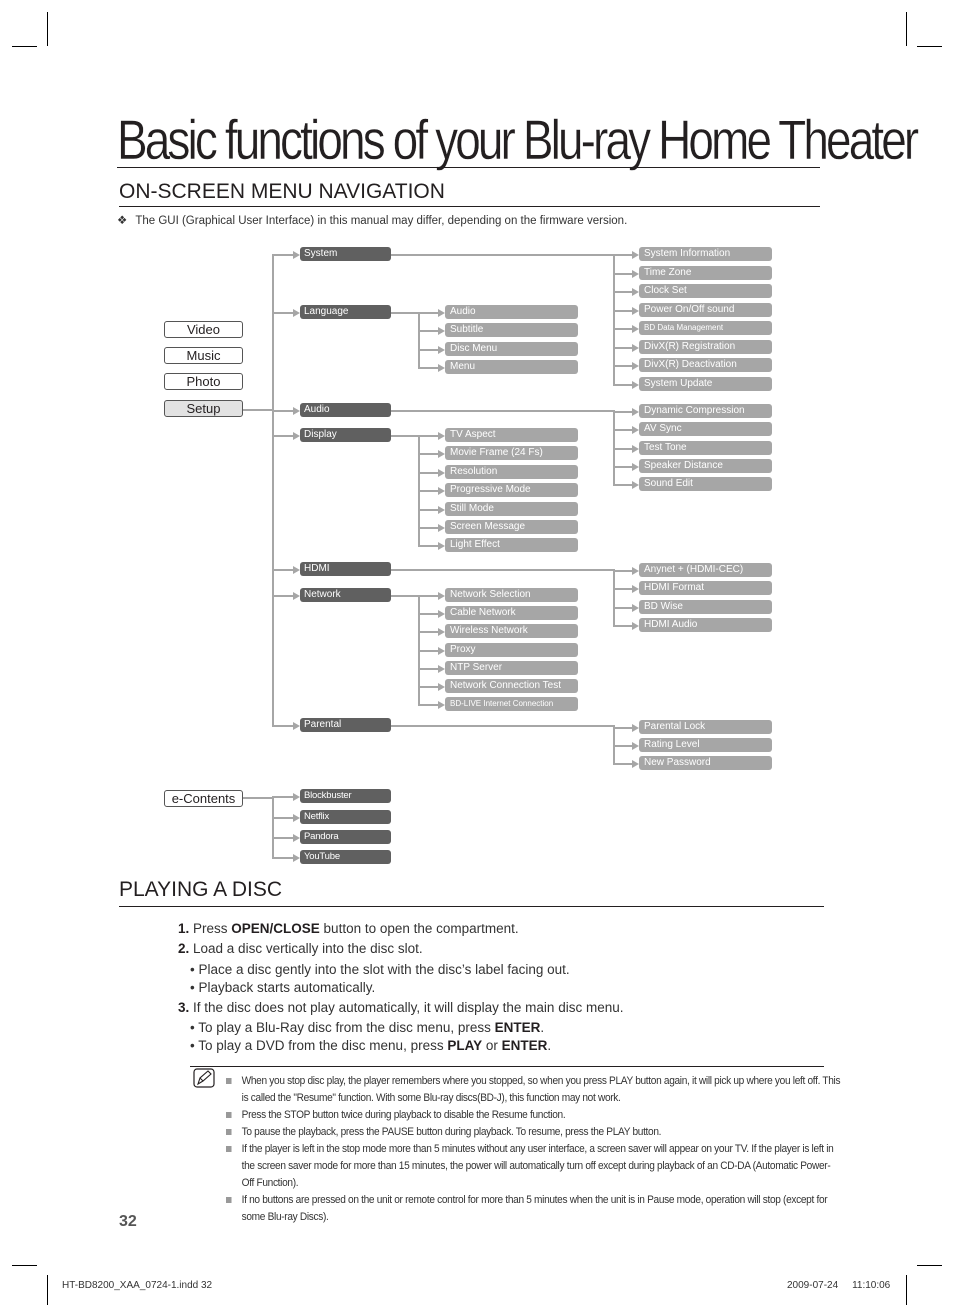 This screenshot has width=954, height=1312. What do you see at coordinates (705, 272) in the screenshot?
I see `submenu-item: Time Zone` at bounding box center [705, 272].